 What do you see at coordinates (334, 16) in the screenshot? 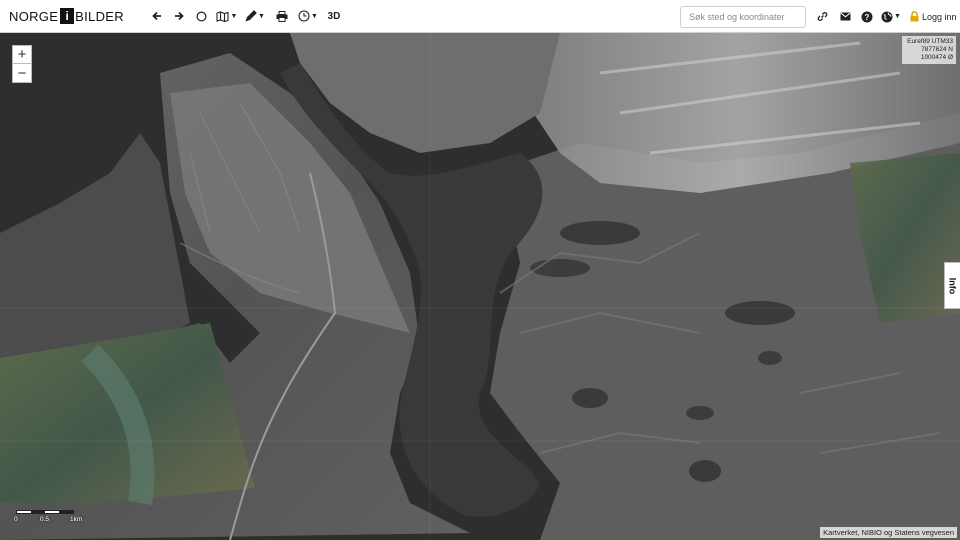
I see `mode-3d-button: 3D` at bounding box center [334, 16].